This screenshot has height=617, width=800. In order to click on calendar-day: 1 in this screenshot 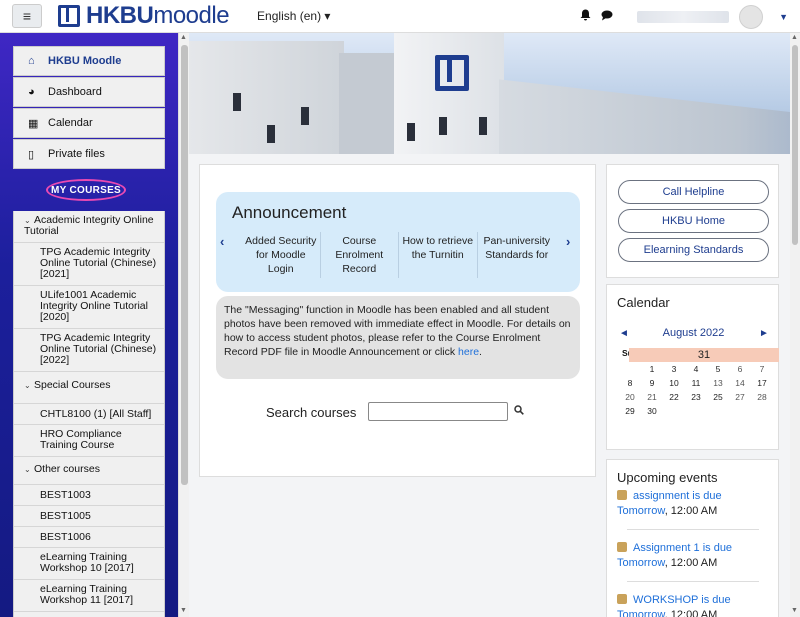, I will do `click(652, 369)`.